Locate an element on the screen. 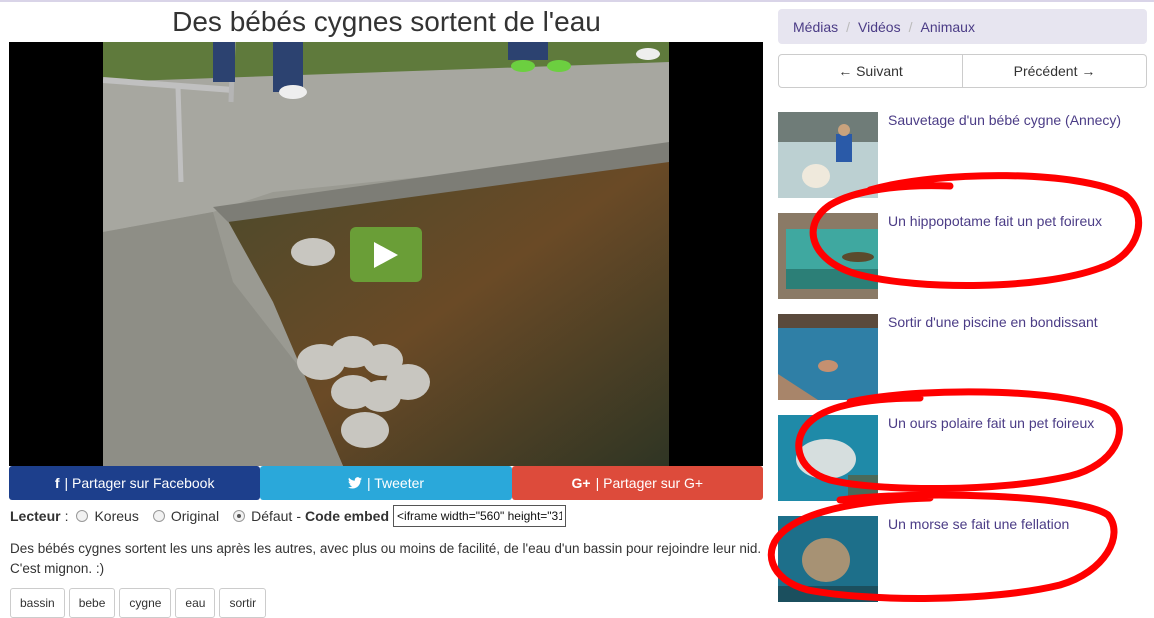 The width and height of the screenshot is (1154, 618). related-item: Un morse se fait une fellation is located at coordinates (963, 559).